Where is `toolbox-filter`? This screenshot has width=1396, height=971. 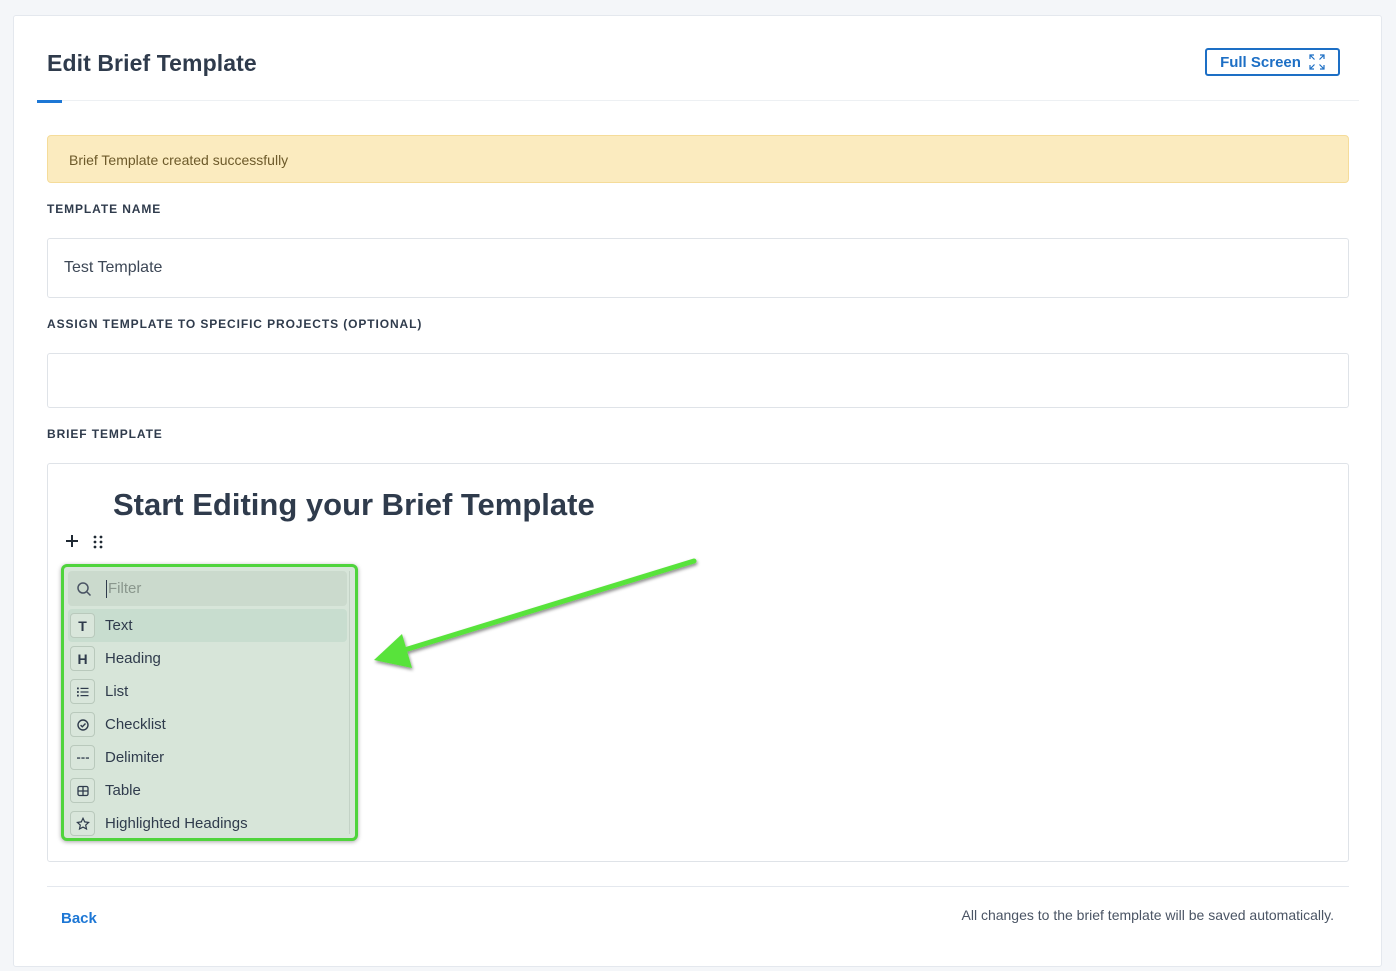
toolbox-filter is located at coordinates (207, 588).